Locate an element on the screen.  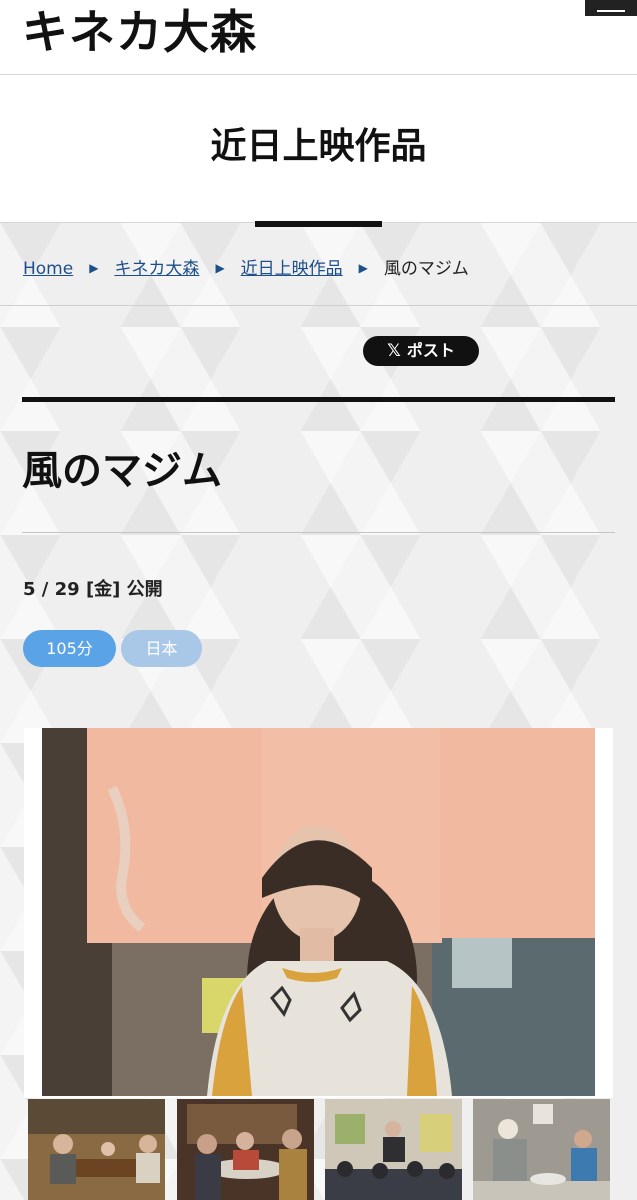
x-post-button: 𝕏 ポスト is located at coordinates (421, 351).